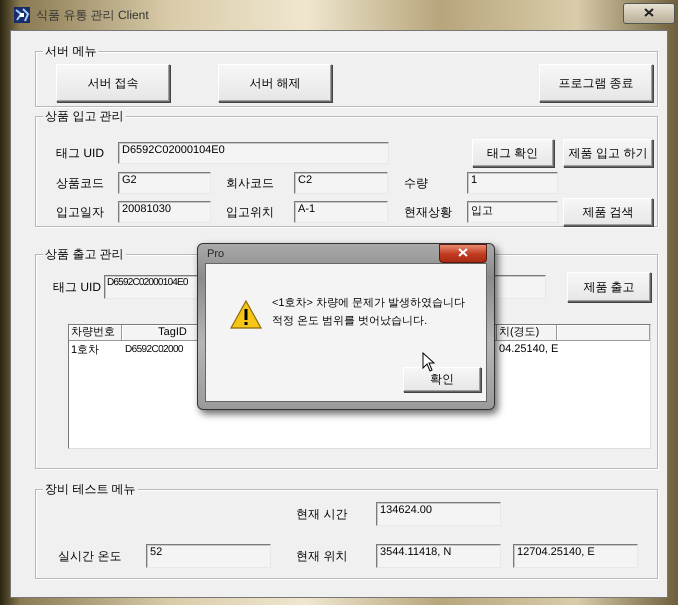 This screenshot has height=605, width=678. I want to click on input-field: 134624.00, so click(438, 514).